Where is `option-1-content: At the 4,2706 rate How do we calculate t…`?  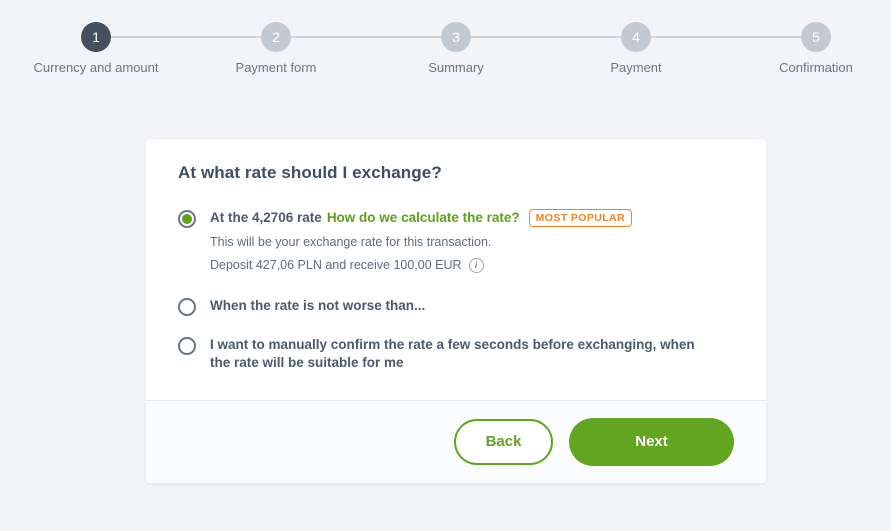 option-1-content: At the 4,2706 rate How do we calculate t… is located at coordinates (472, 241).